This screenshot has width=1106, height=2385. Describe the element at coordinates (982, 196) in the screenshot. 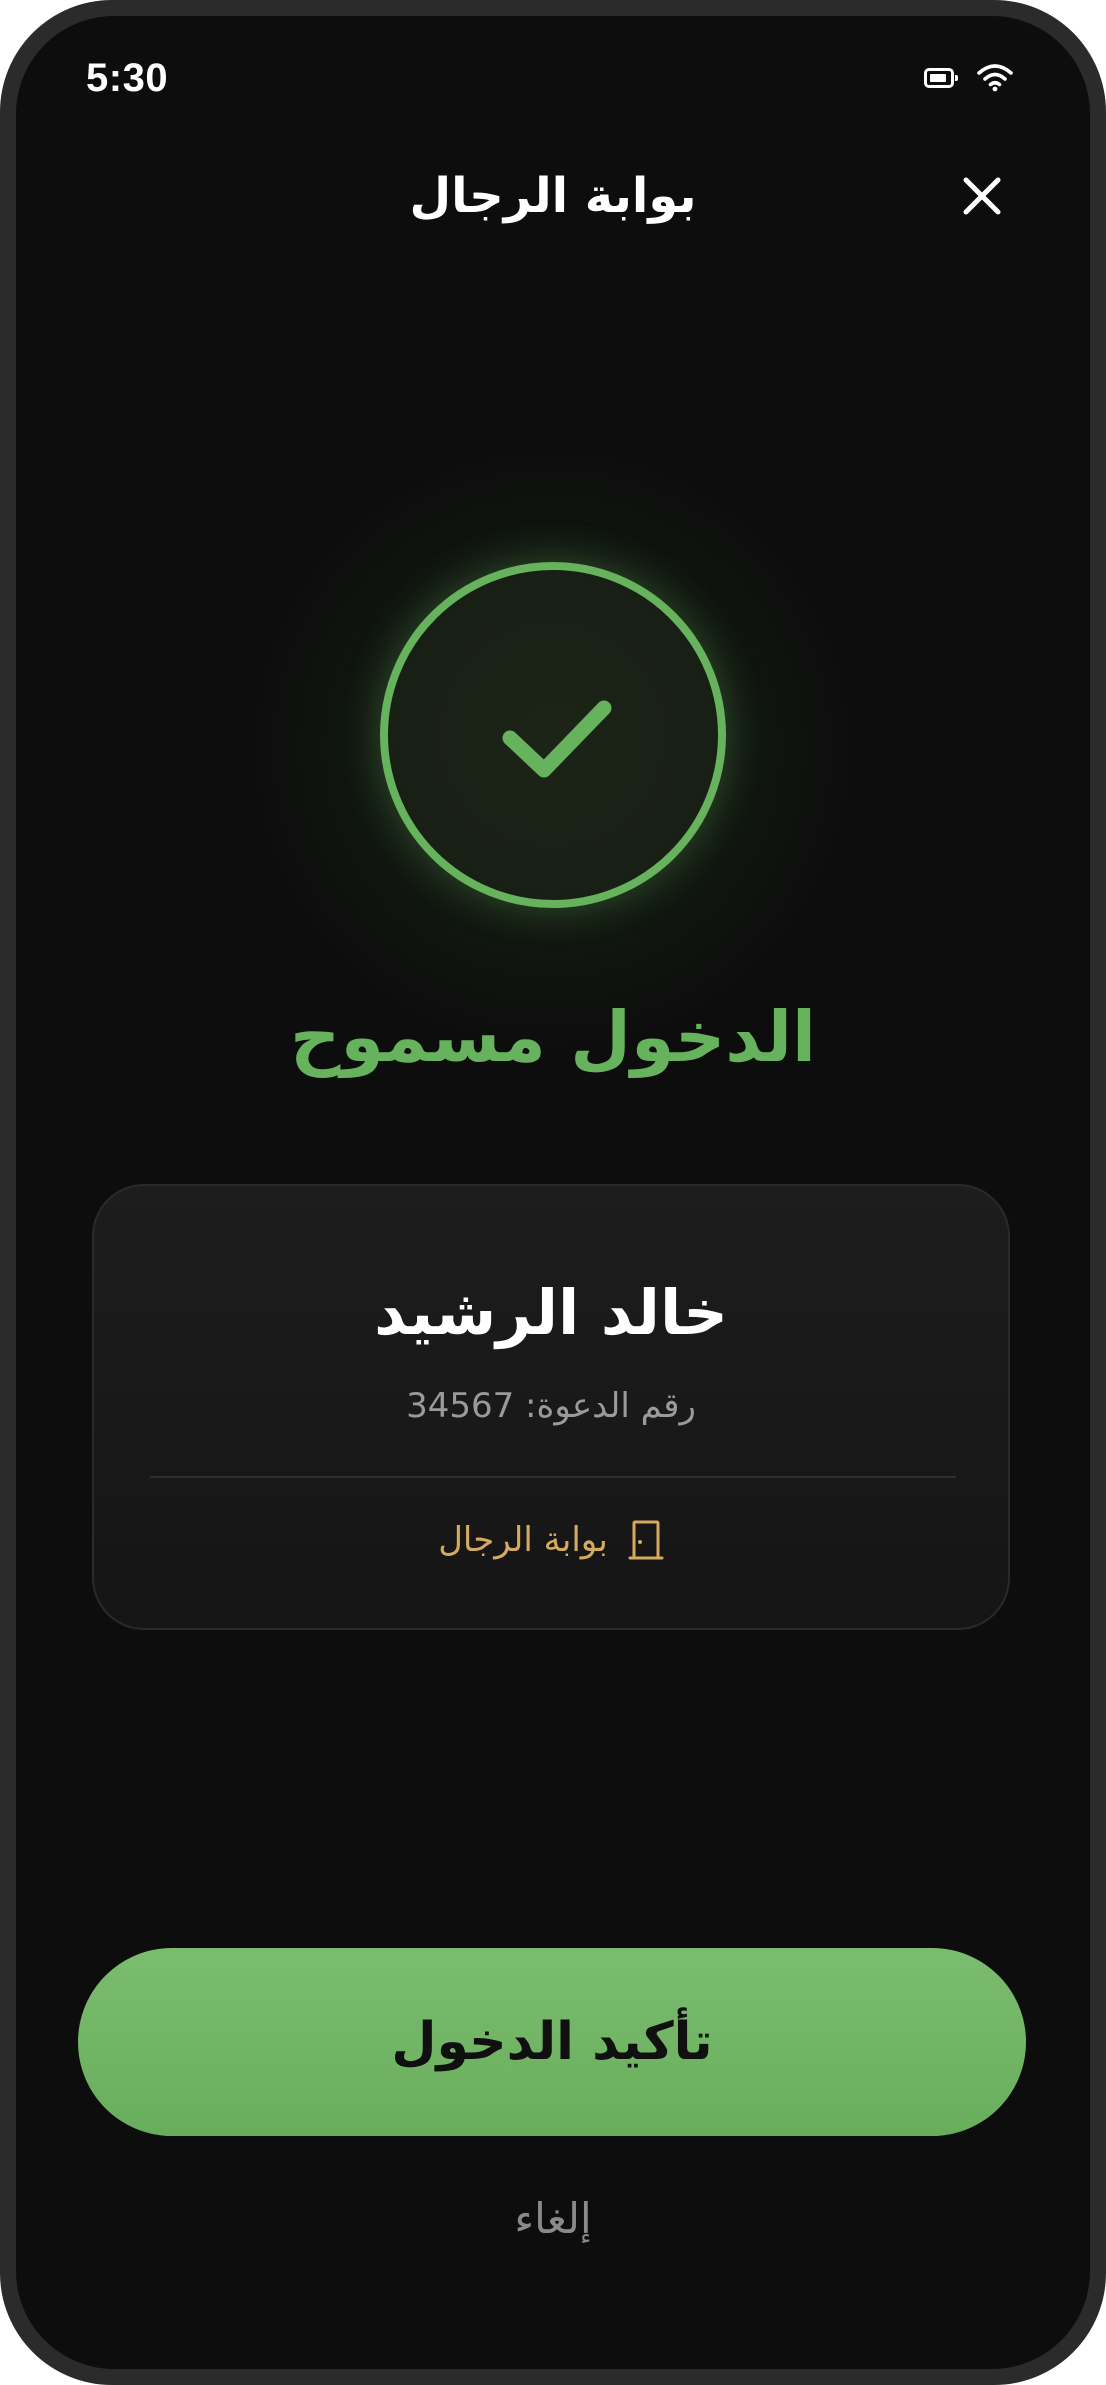

I see `close-icon` at that location.